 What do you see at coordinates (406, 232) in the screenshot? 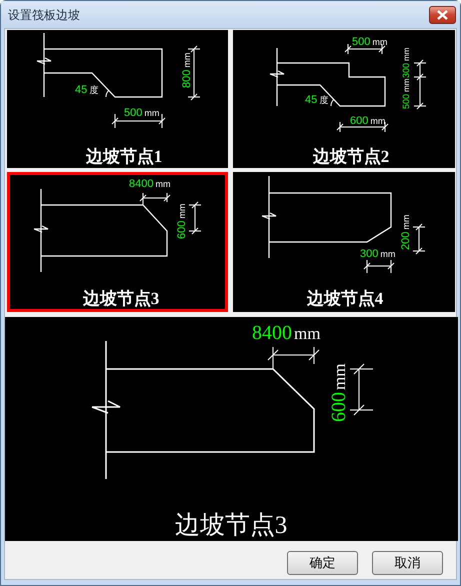
I see `dimension-label: 200 mm` at bounding box center [406, 232].